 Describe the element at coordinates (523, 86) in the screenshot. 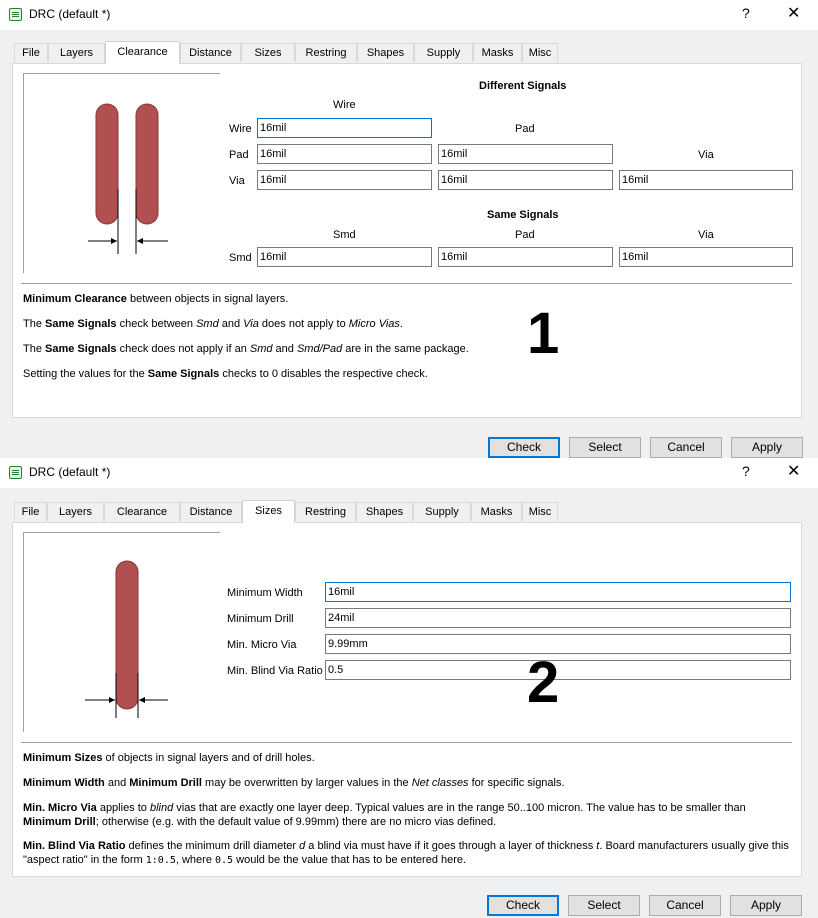

I see `different-signals-header: Different Signals` at that location.